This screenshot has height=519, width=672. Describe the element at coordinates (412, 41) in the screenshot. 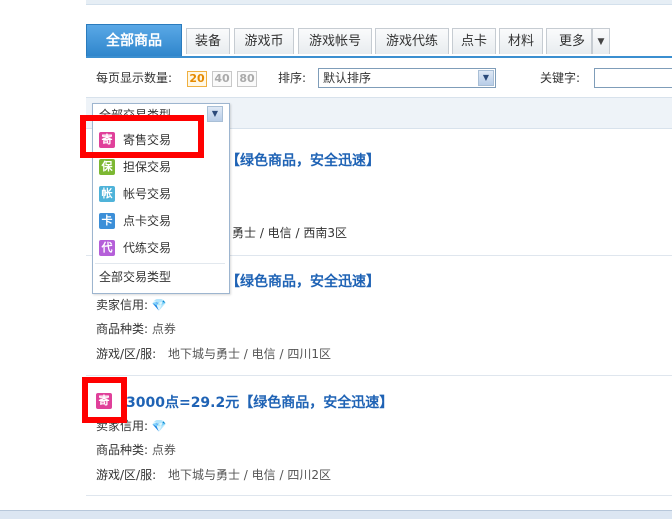

I see `tab-game-leveling: 游戏代练` at that location.